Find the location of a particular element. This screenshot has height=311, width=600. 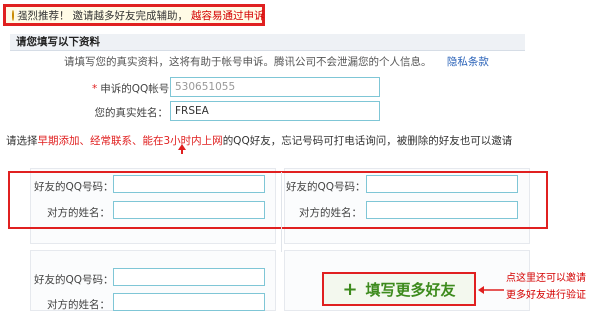

hint-highlight: 早期添加、经常联系、能在3小时内上网 is located at coordinates (130, 141).